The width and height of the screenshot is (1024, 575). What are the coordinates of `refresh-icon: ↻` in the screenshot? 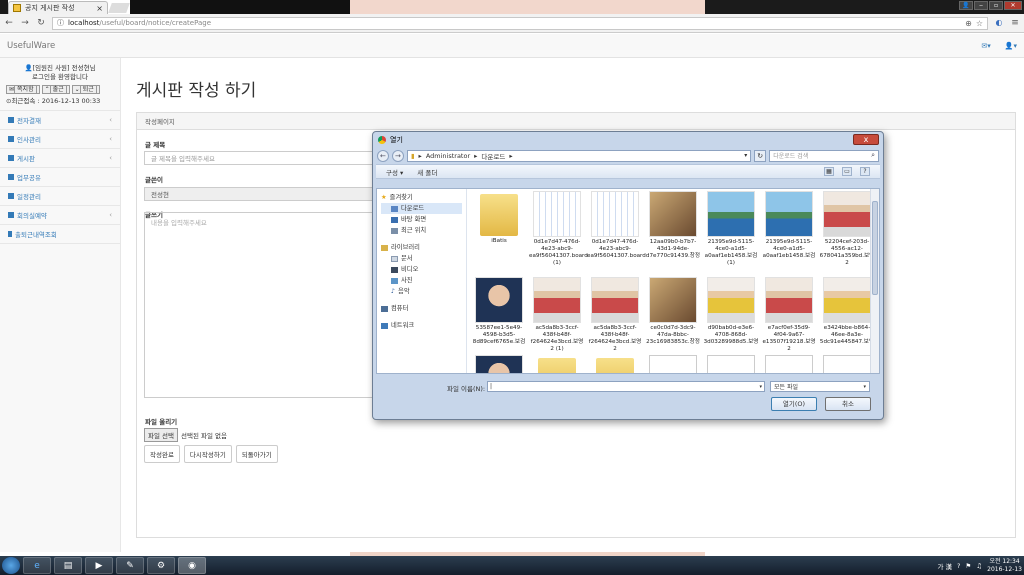 It's located at (760, 155).